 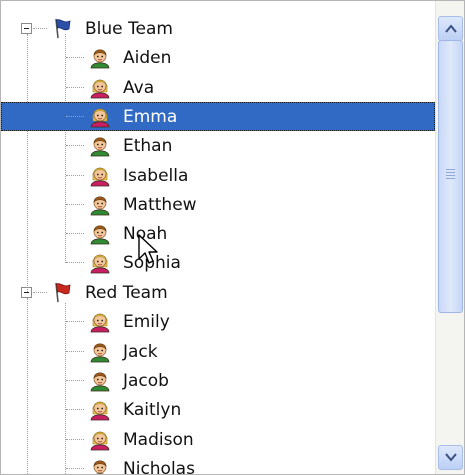 What do you see at coordinates (140, 351) in the screenshot?
I see `tree-item-label: Jack` at bounding box center [140, 351].